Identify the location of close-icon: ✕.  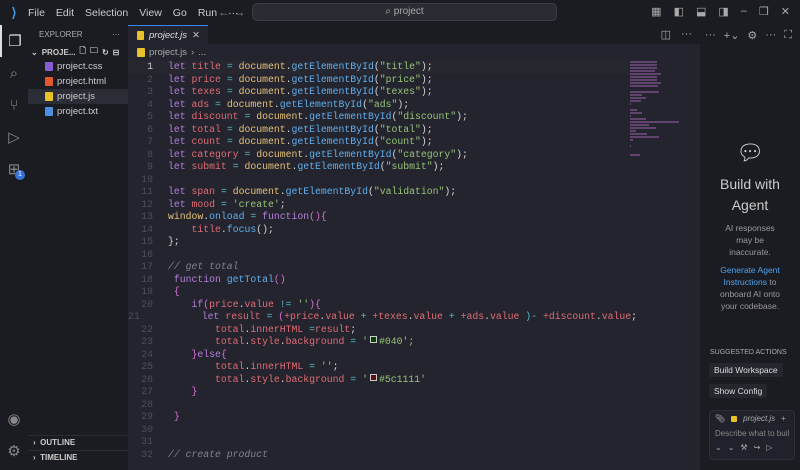
(785, 11).